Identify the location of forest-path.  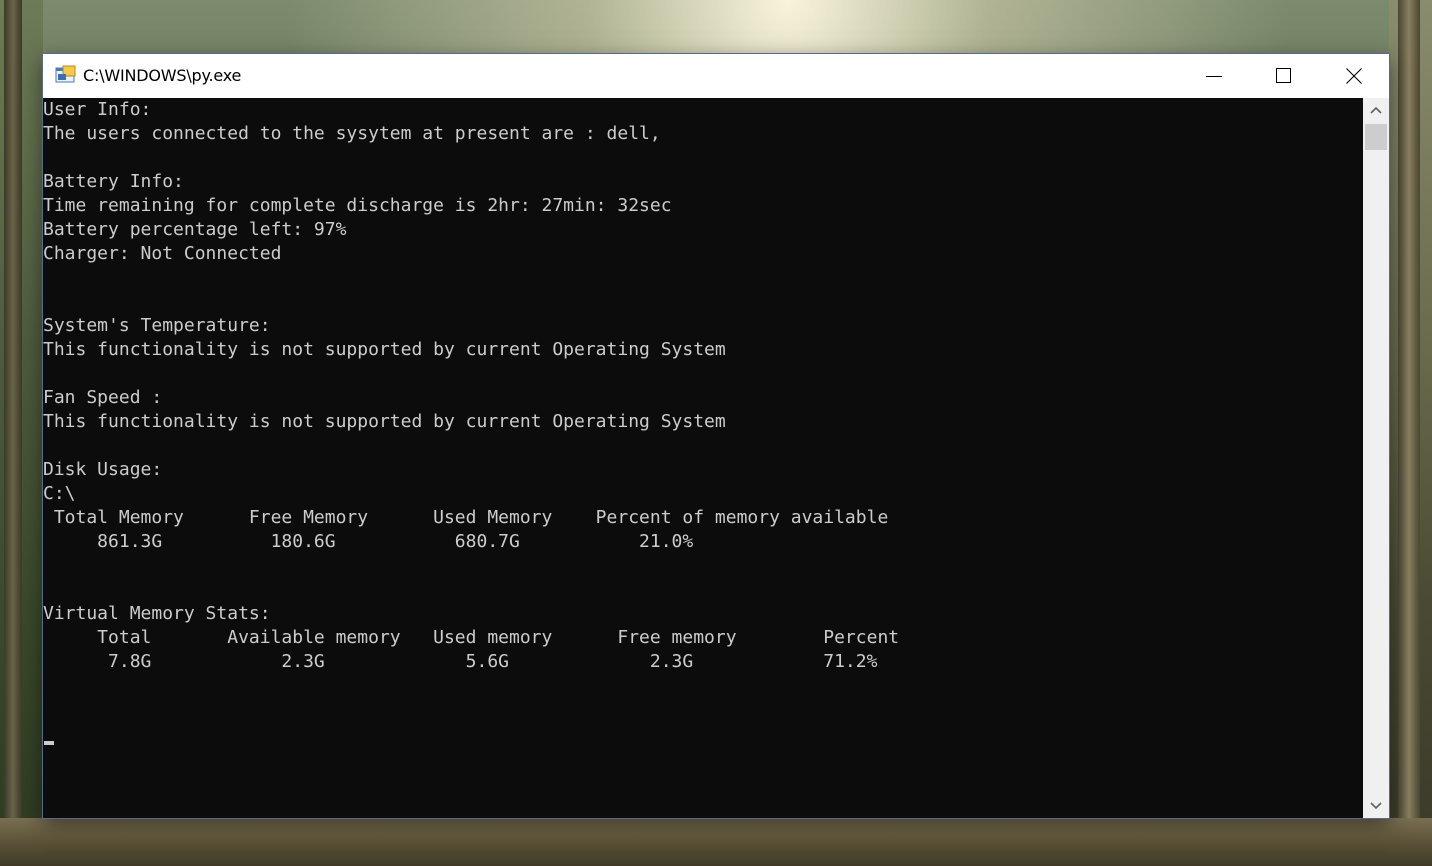
(716, 842).